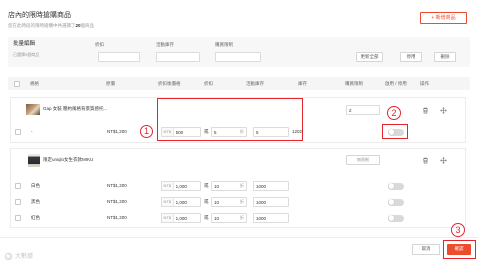 This screenshot has width=478, height=270. I want to click on watermark: 大數據, so click(18, 256).